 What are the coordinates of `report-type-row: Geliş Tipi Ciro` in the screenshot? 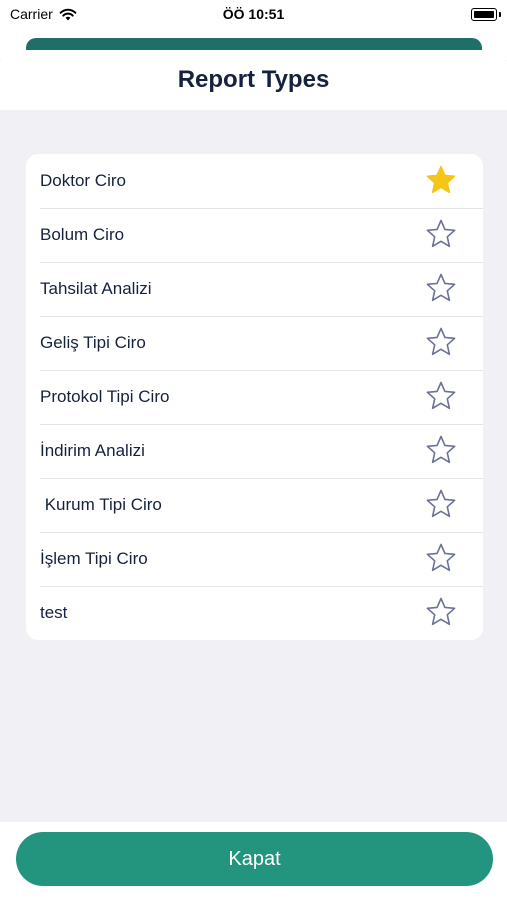 It's located at (254, 343).